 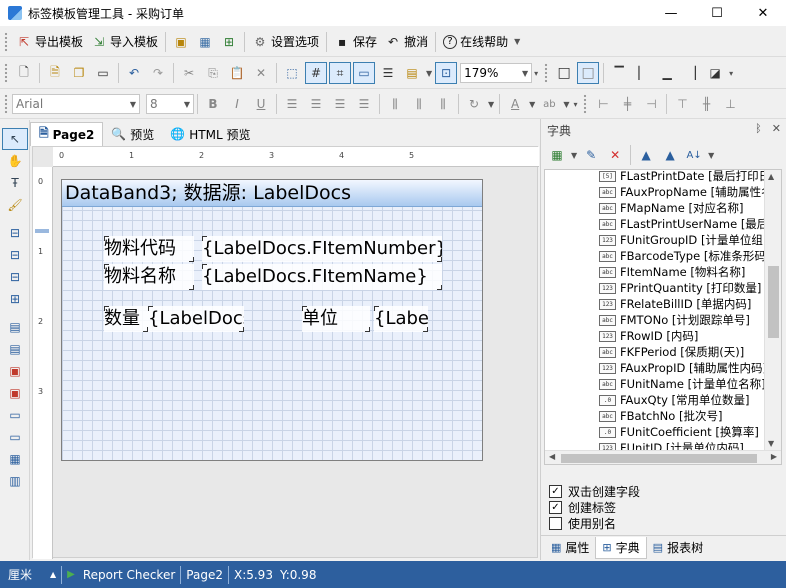 What do you see at coordinates (316, 73) in the screenshot?
I see `show-grid-button: #` at bounding box center [316, 73].